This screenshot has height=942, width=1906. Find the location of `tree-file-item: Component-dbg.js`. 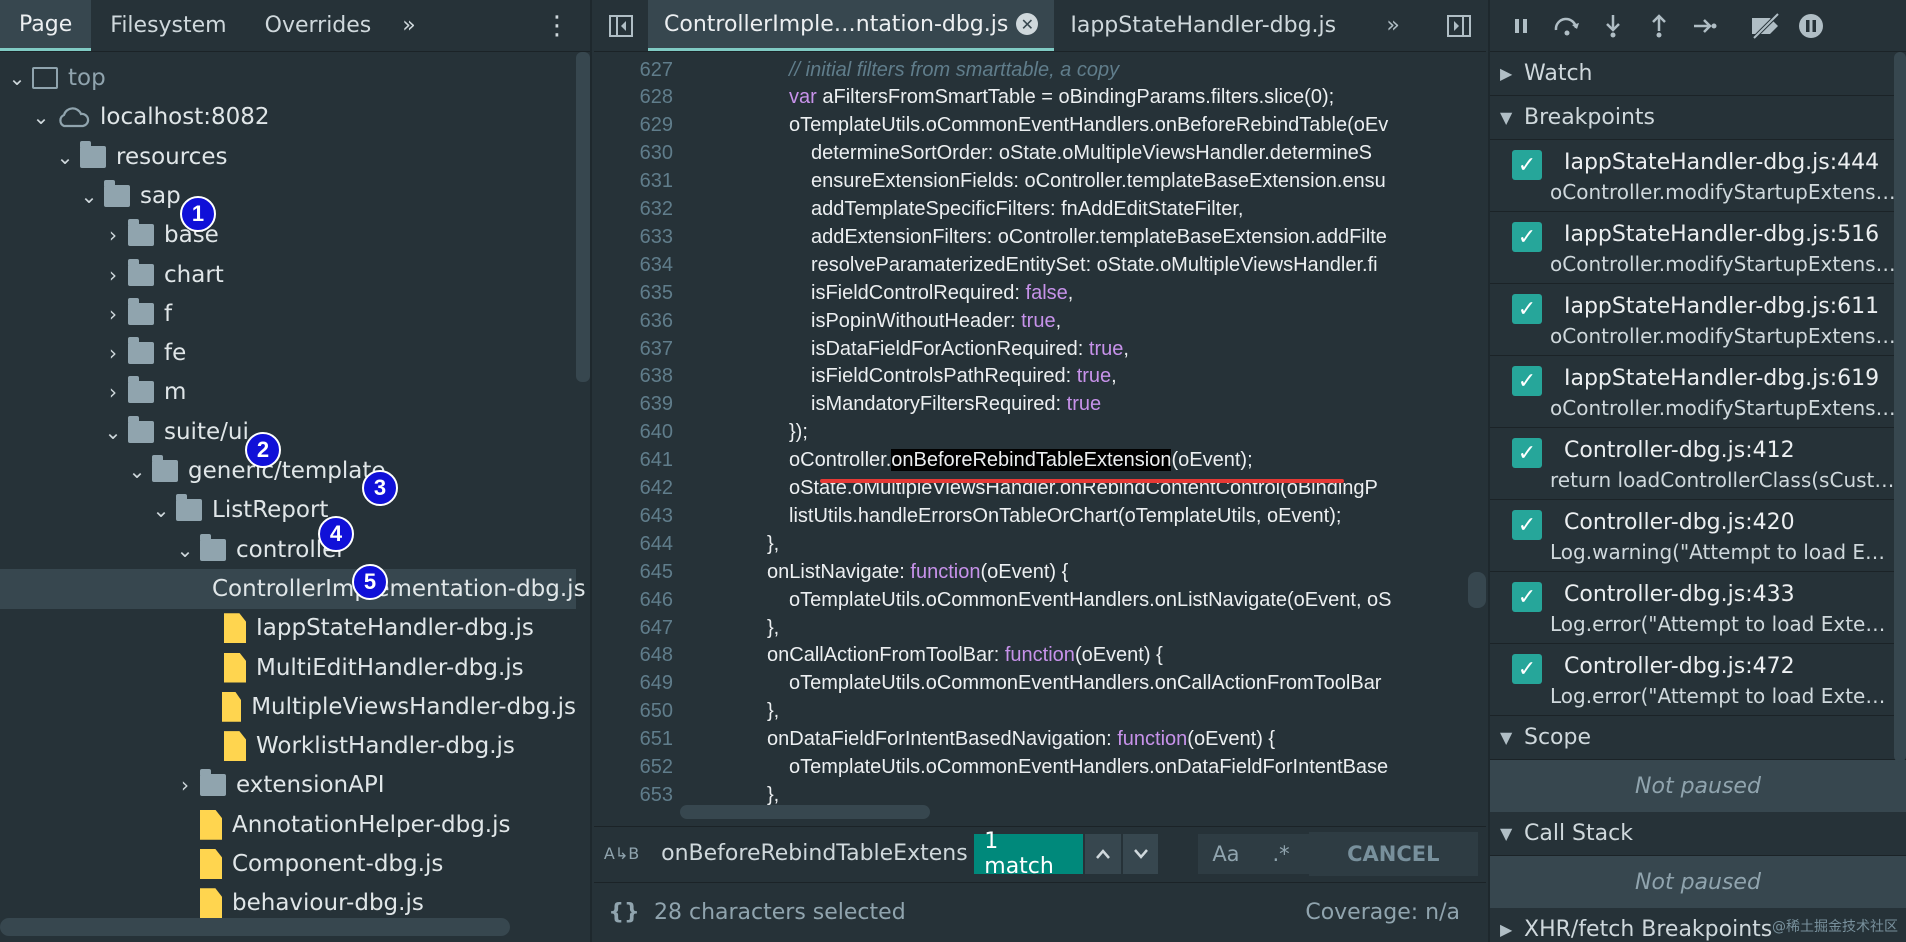

tree-file-item: Component-dbg.js is located at coordinates (288, 864).